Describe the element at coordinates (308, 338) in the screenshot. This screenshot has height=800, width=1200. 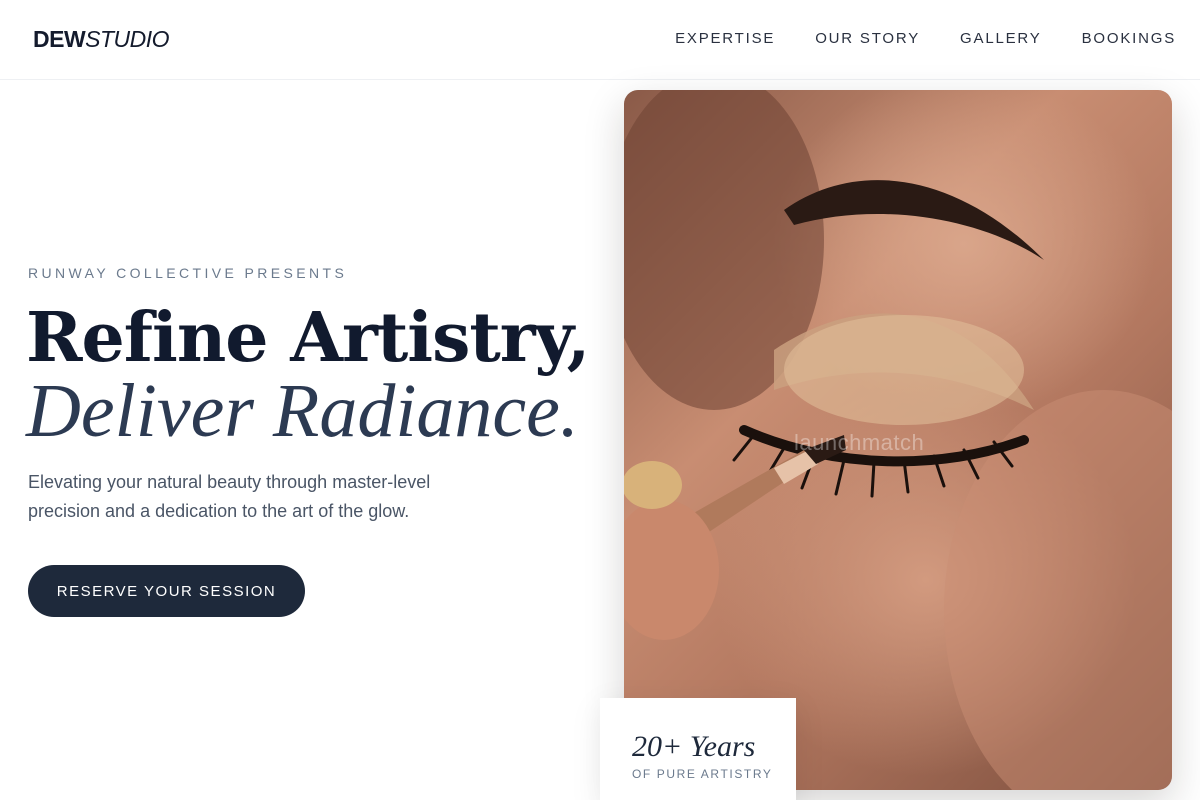
I see `hero-headline-line1: Refine Artistry,` at that location.